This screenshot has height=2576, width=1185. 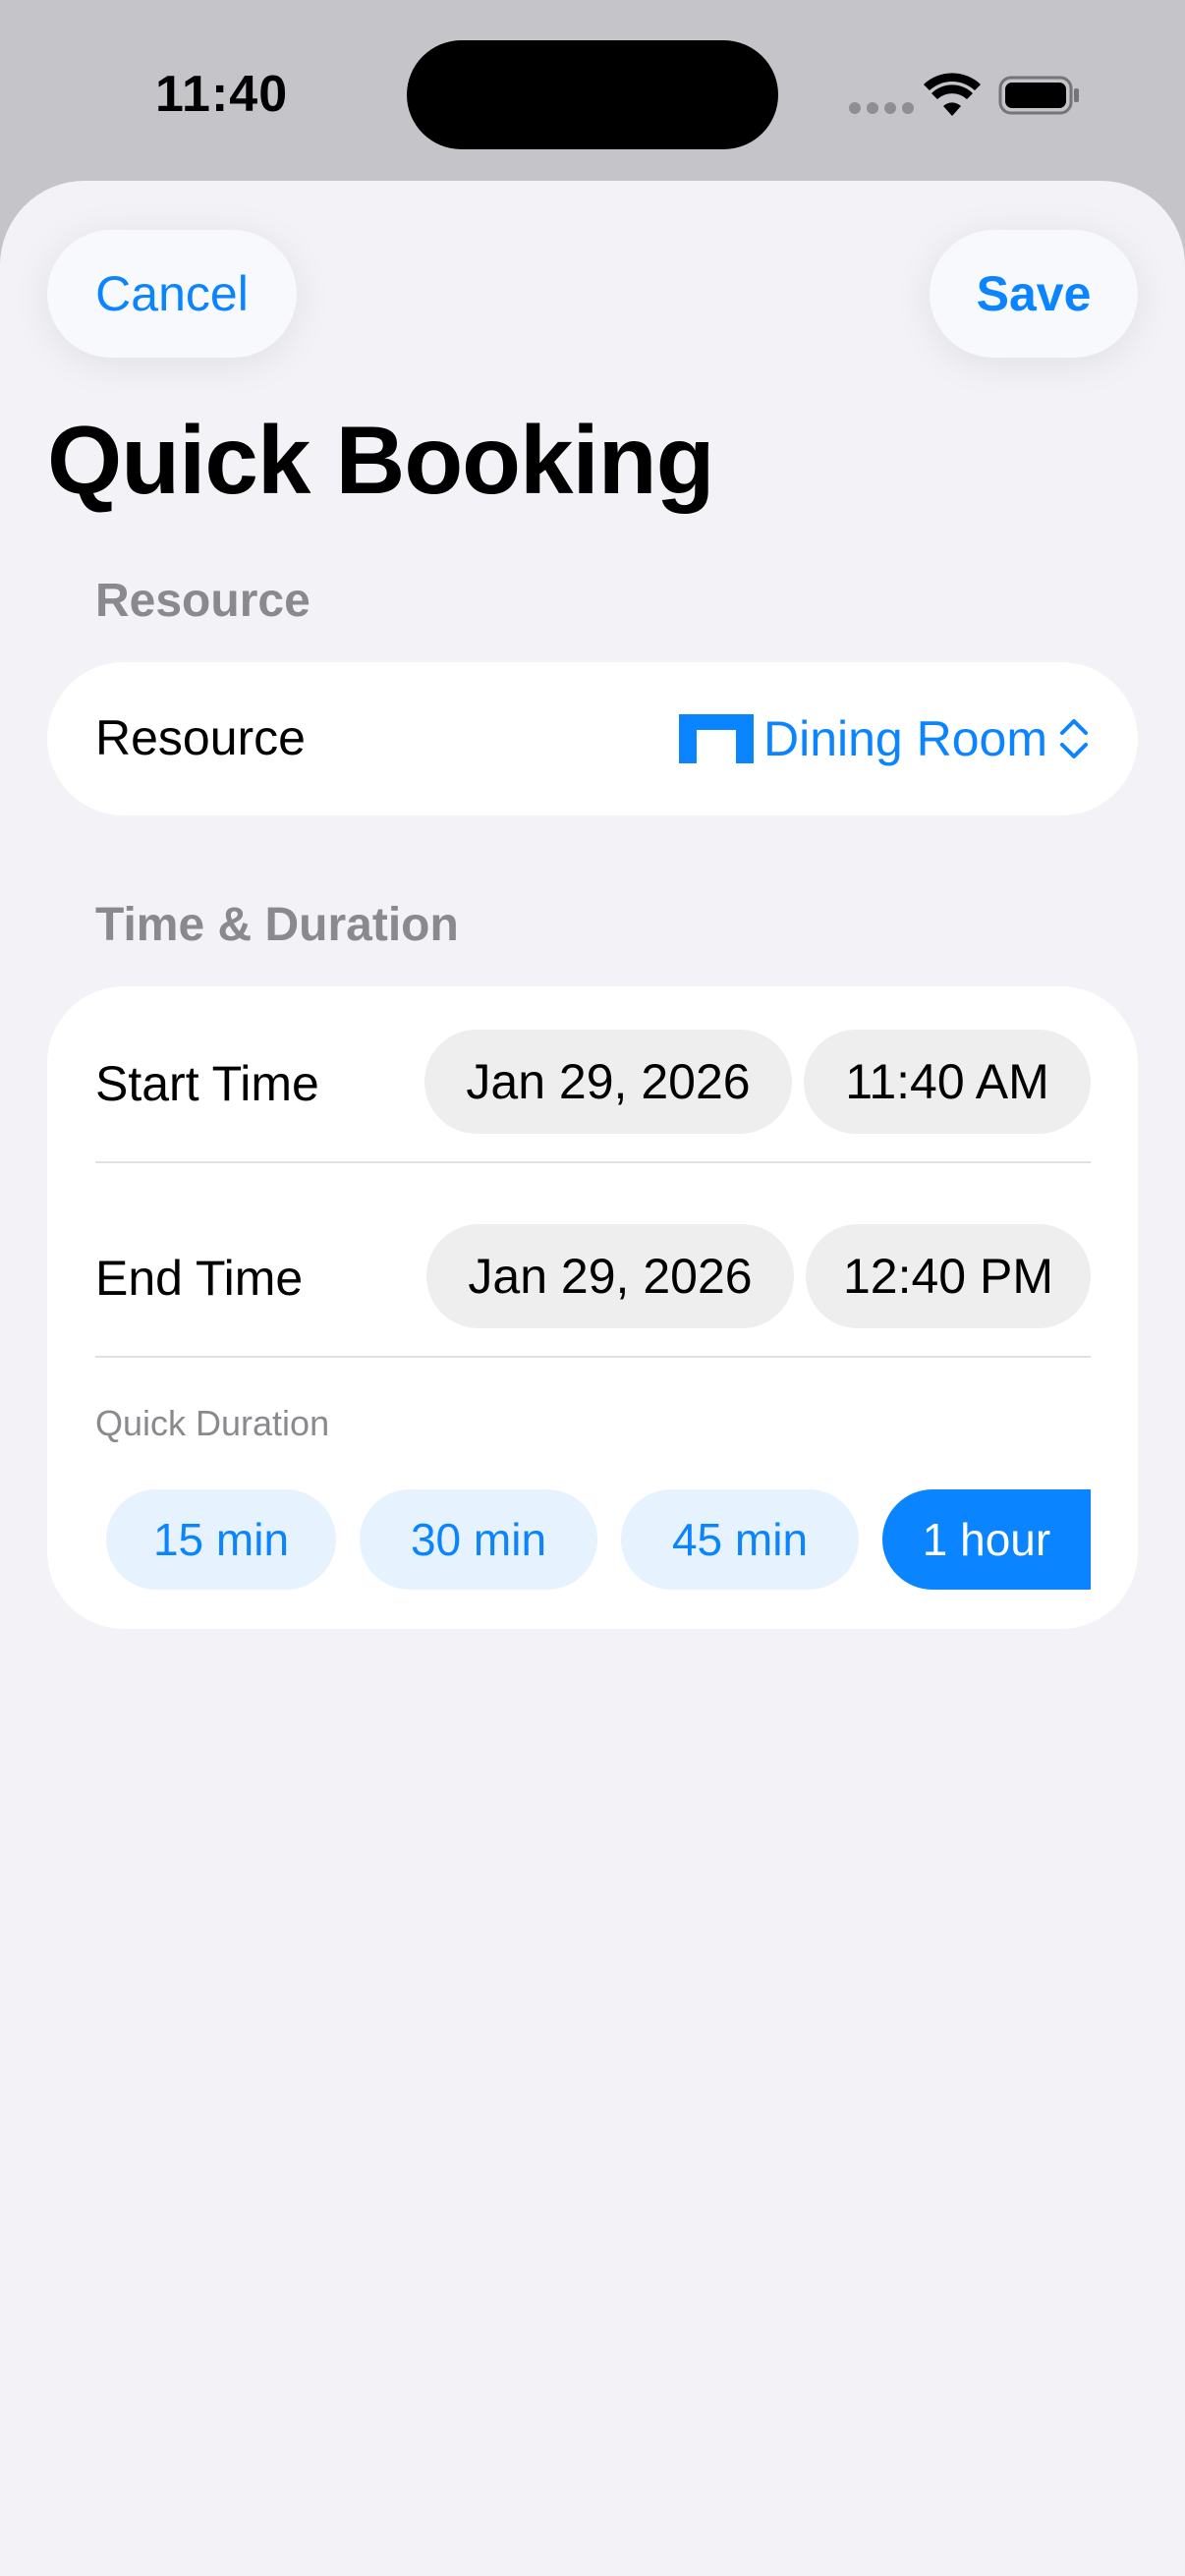 What do you see at coordinates (881, 108) in the screenshot?
I see `cellular-signal-icon` at bounding box center [881, 108].